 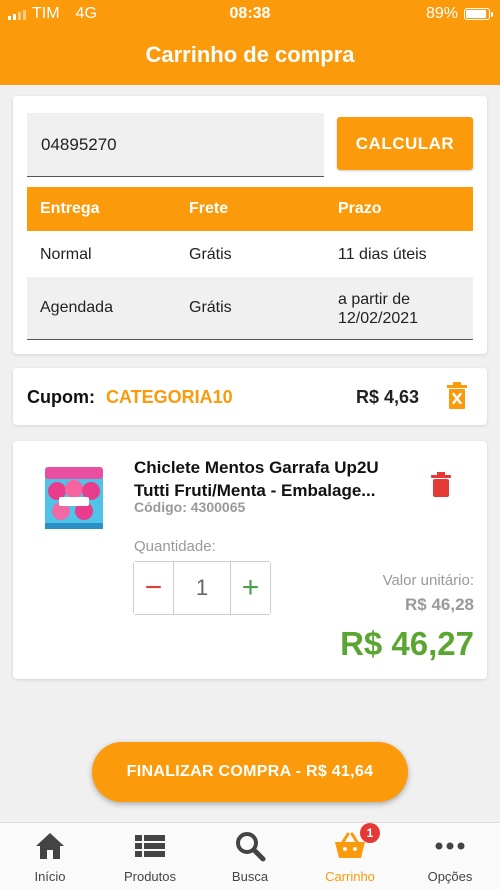 I want to click on tab-label: Carrinho, so click(x=350, y=876).